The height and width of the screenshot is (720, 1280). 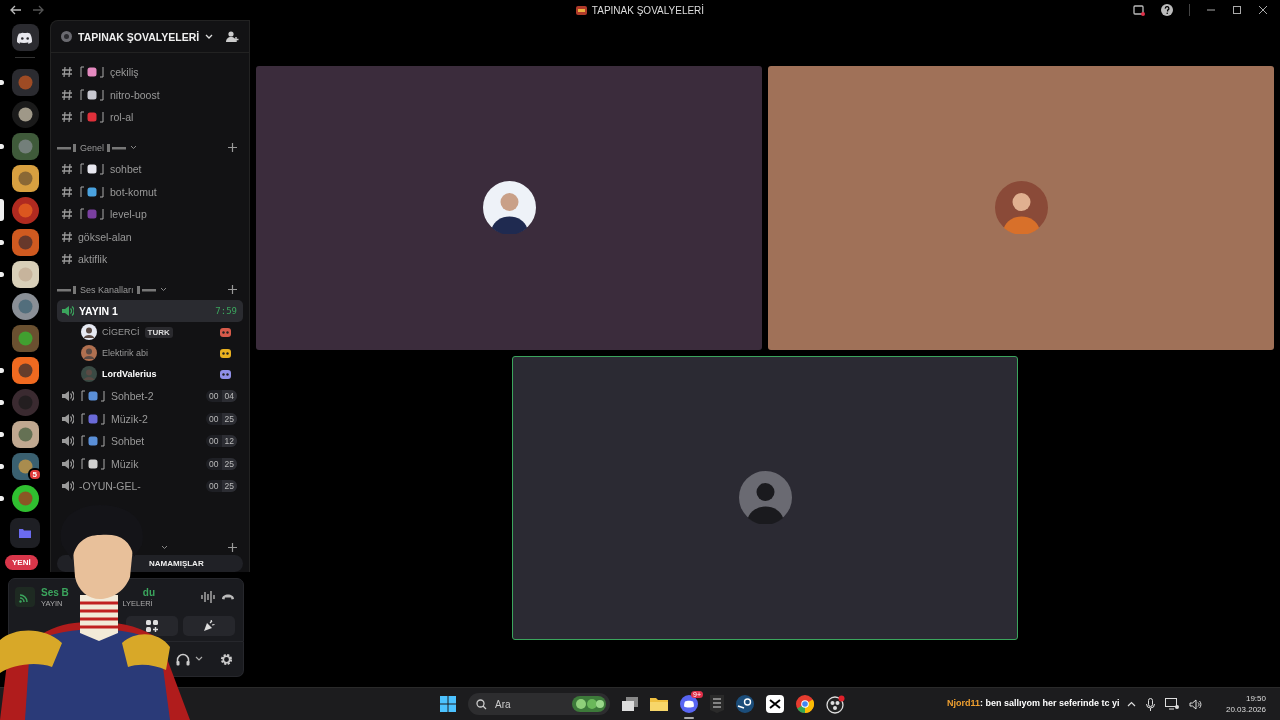 What do you see at coordinates (648, 10) in the screenshot?
I see `window-title: TAPINAK ŞOVALYELERİ` at bounding box center [648, 10].